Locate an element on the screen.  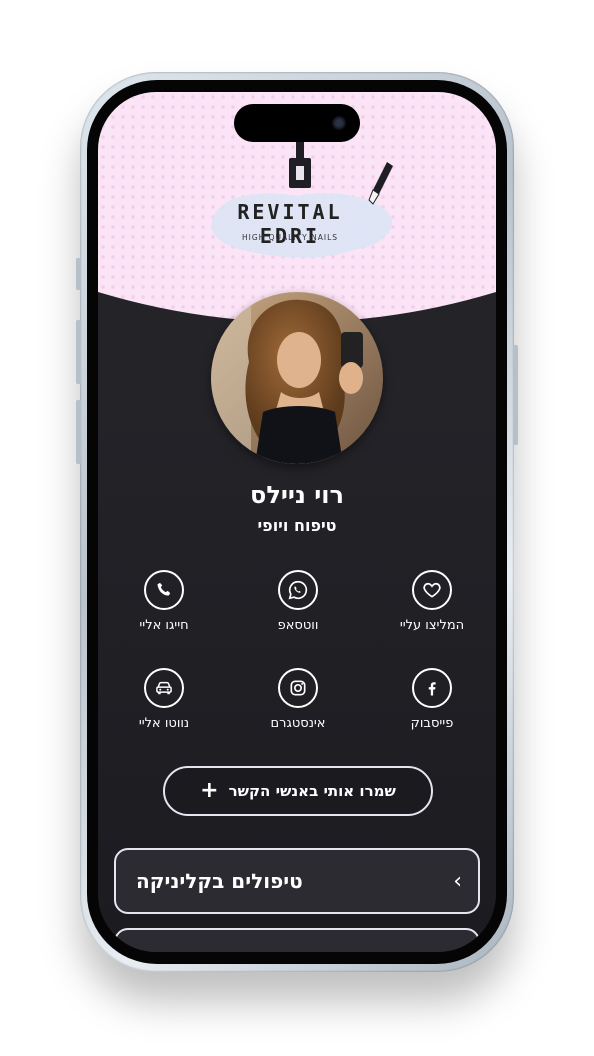
volume-down-button is located at coordinates (78, 432).